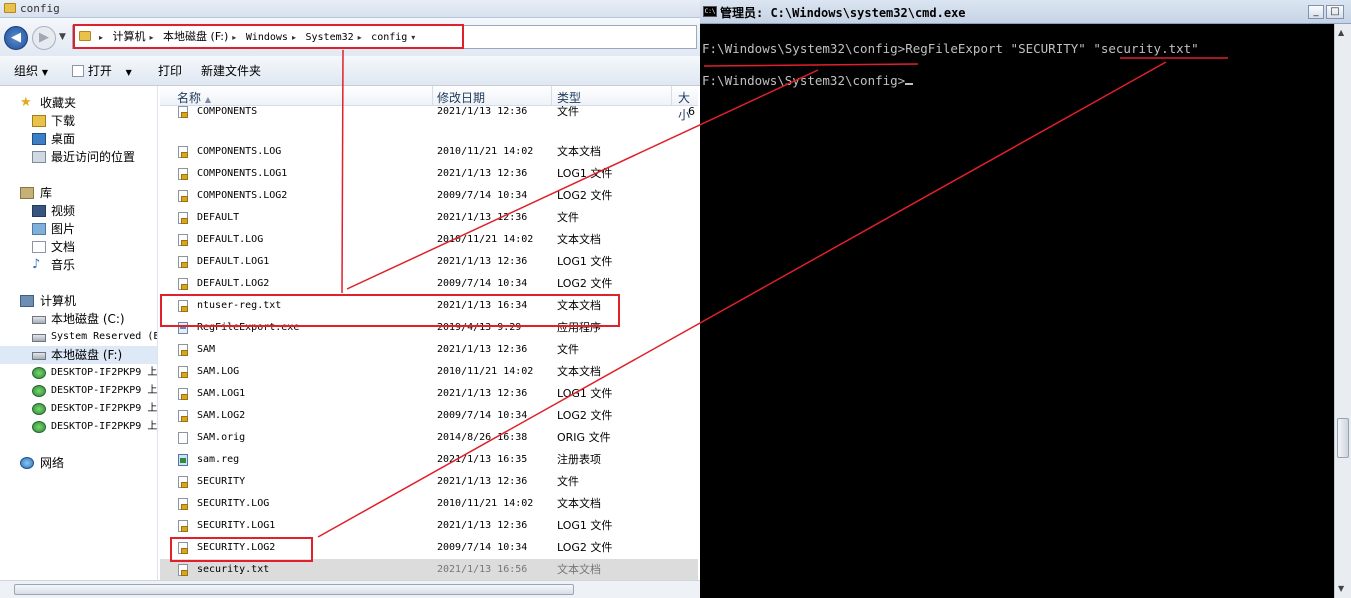 Image resolution: width=1351 pixels, height=598 pixels. Describe the element at coordinates (78, 211) in the screenshot. I see `sidebar-item-videos: 视频` at that location.